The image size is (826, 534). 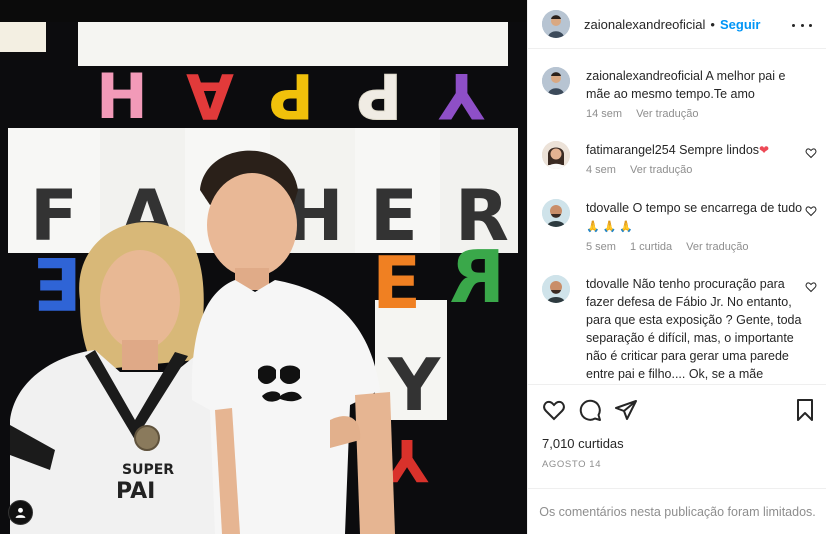 I want to click on author-avatar, so click(x=556, y=24).